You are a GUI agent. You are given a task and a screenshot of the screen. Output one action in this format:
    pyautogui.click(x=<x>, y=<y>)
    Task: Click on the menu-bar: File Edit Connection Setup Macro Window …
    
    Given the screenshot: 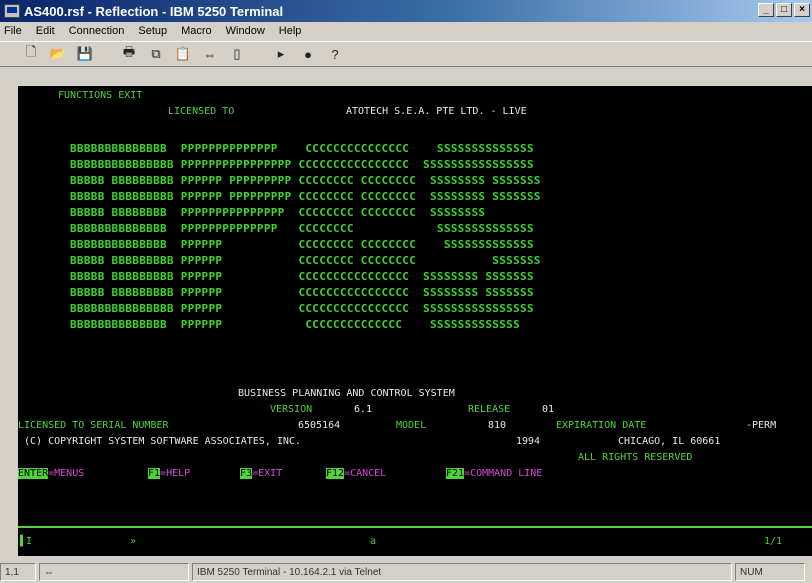 What is the action you would take?
    pyautogui.click(x=406, y=31)
    